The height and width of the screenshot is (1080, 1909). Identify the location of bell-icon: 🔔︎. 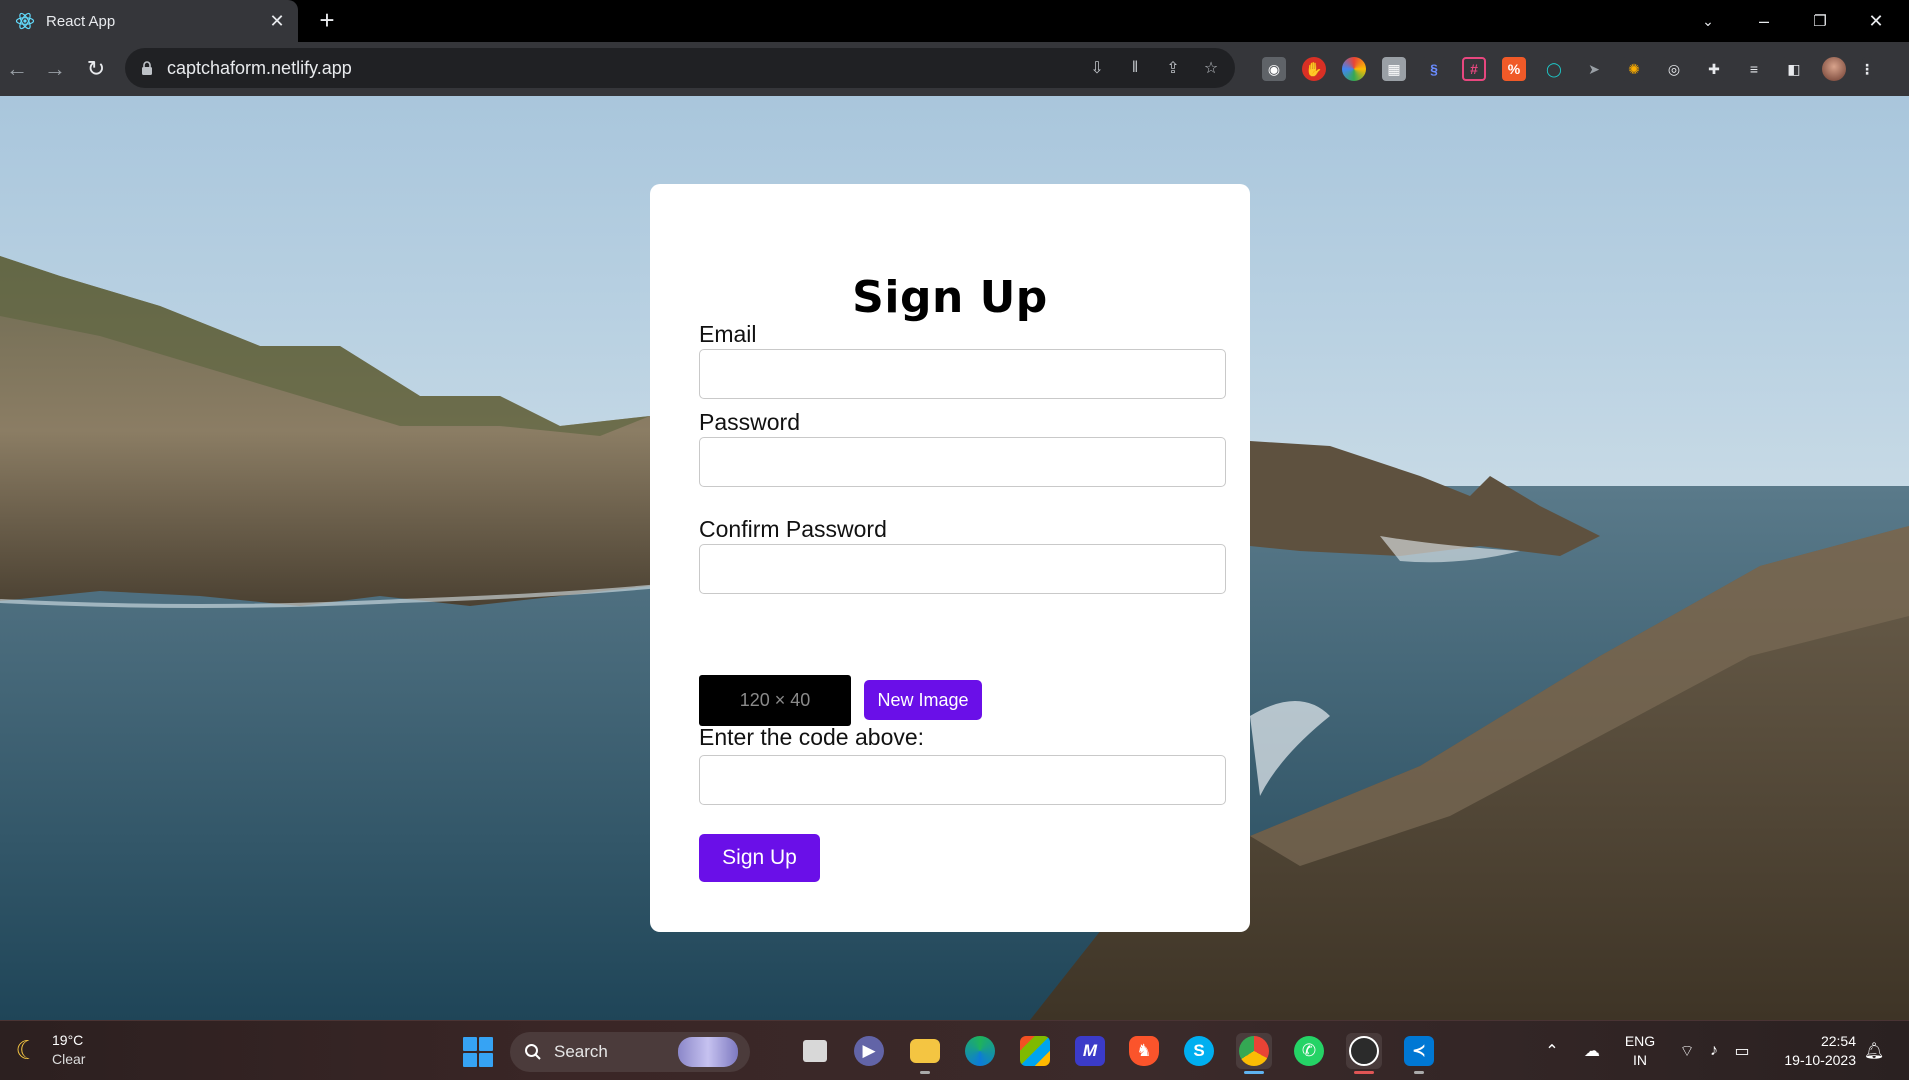
(1874, 1051).